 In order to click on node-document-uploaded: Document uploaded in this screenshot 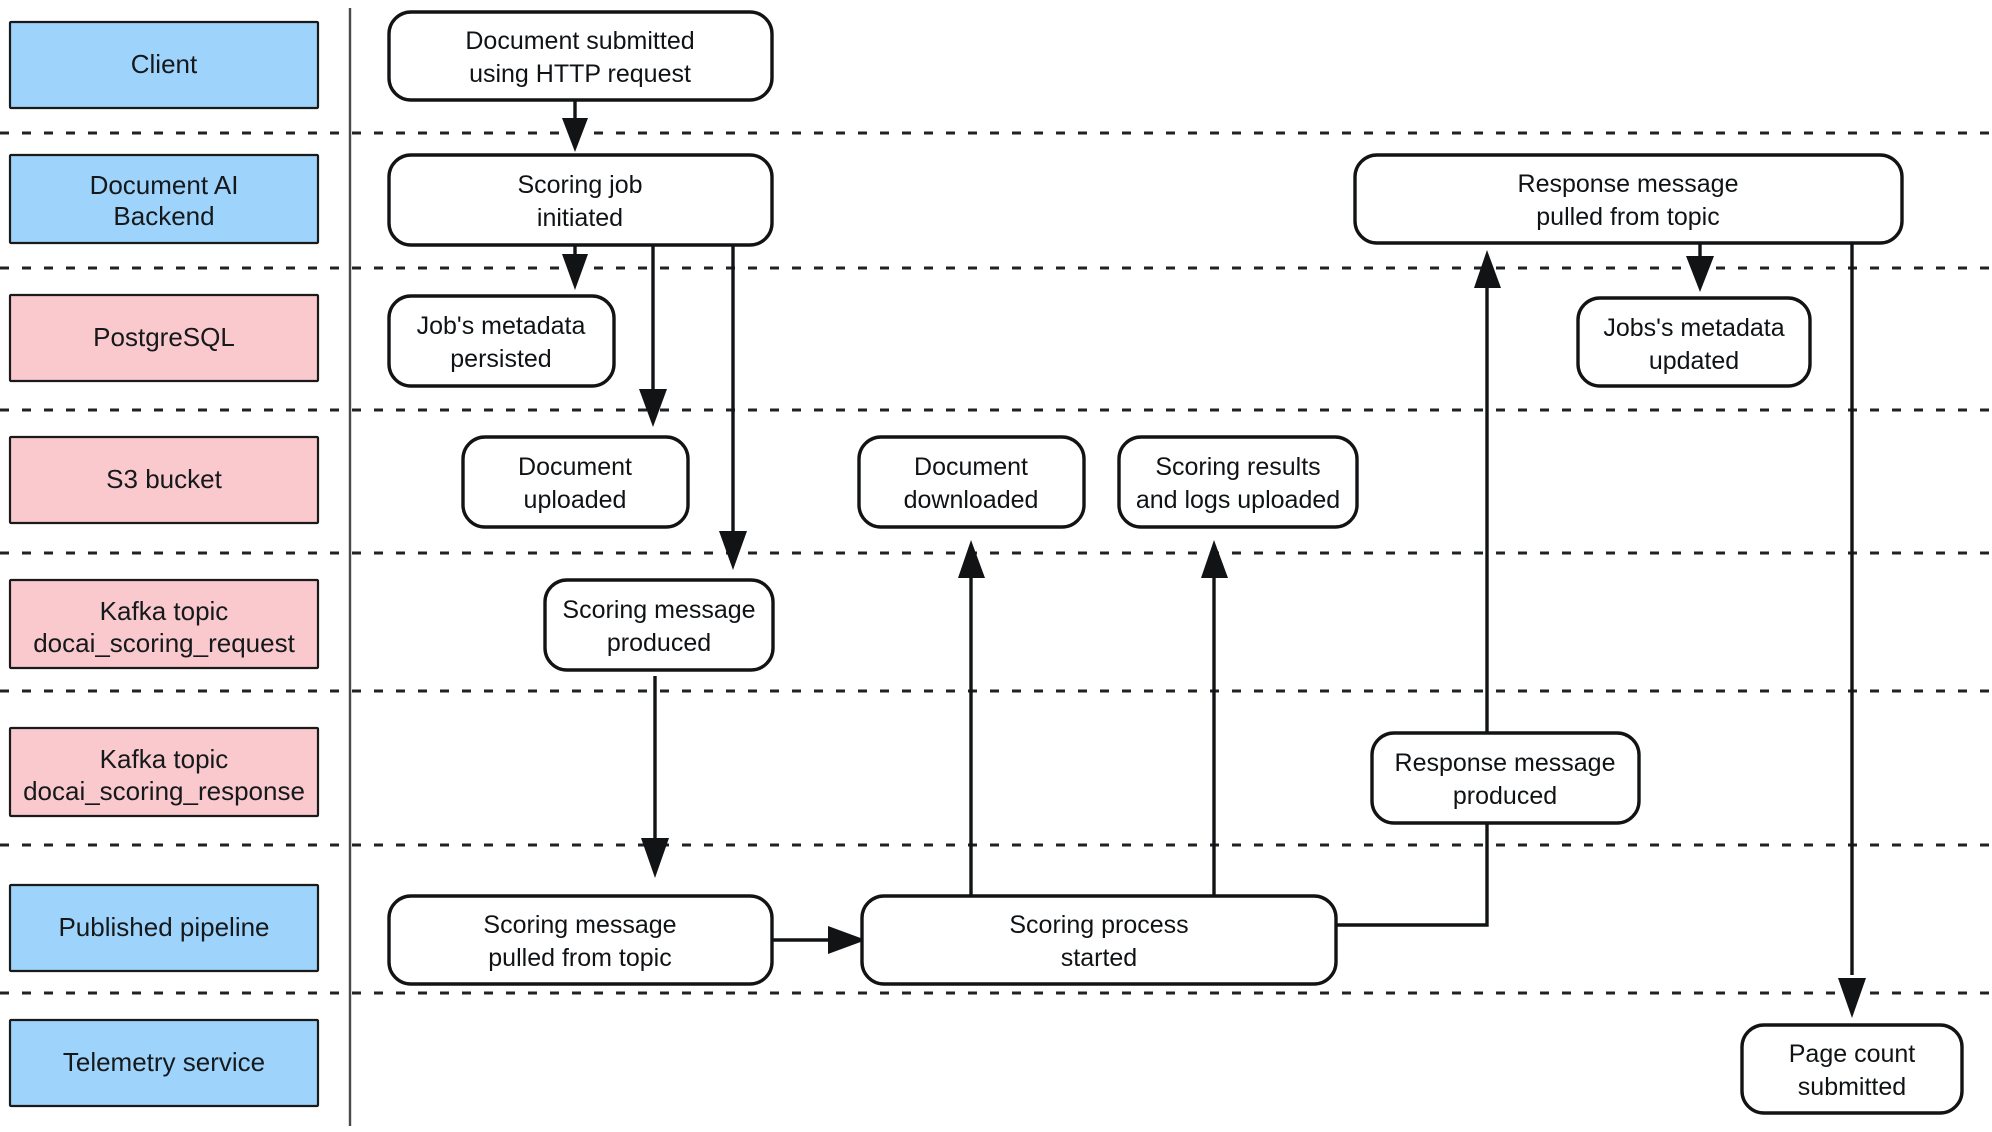, I will do `click(575, 482)`.